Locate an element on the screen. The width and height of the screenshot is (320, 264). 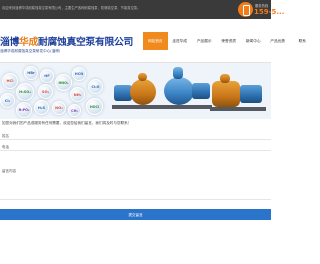
nav-item-about: 走进华成 is located at coordinates (180, 41).